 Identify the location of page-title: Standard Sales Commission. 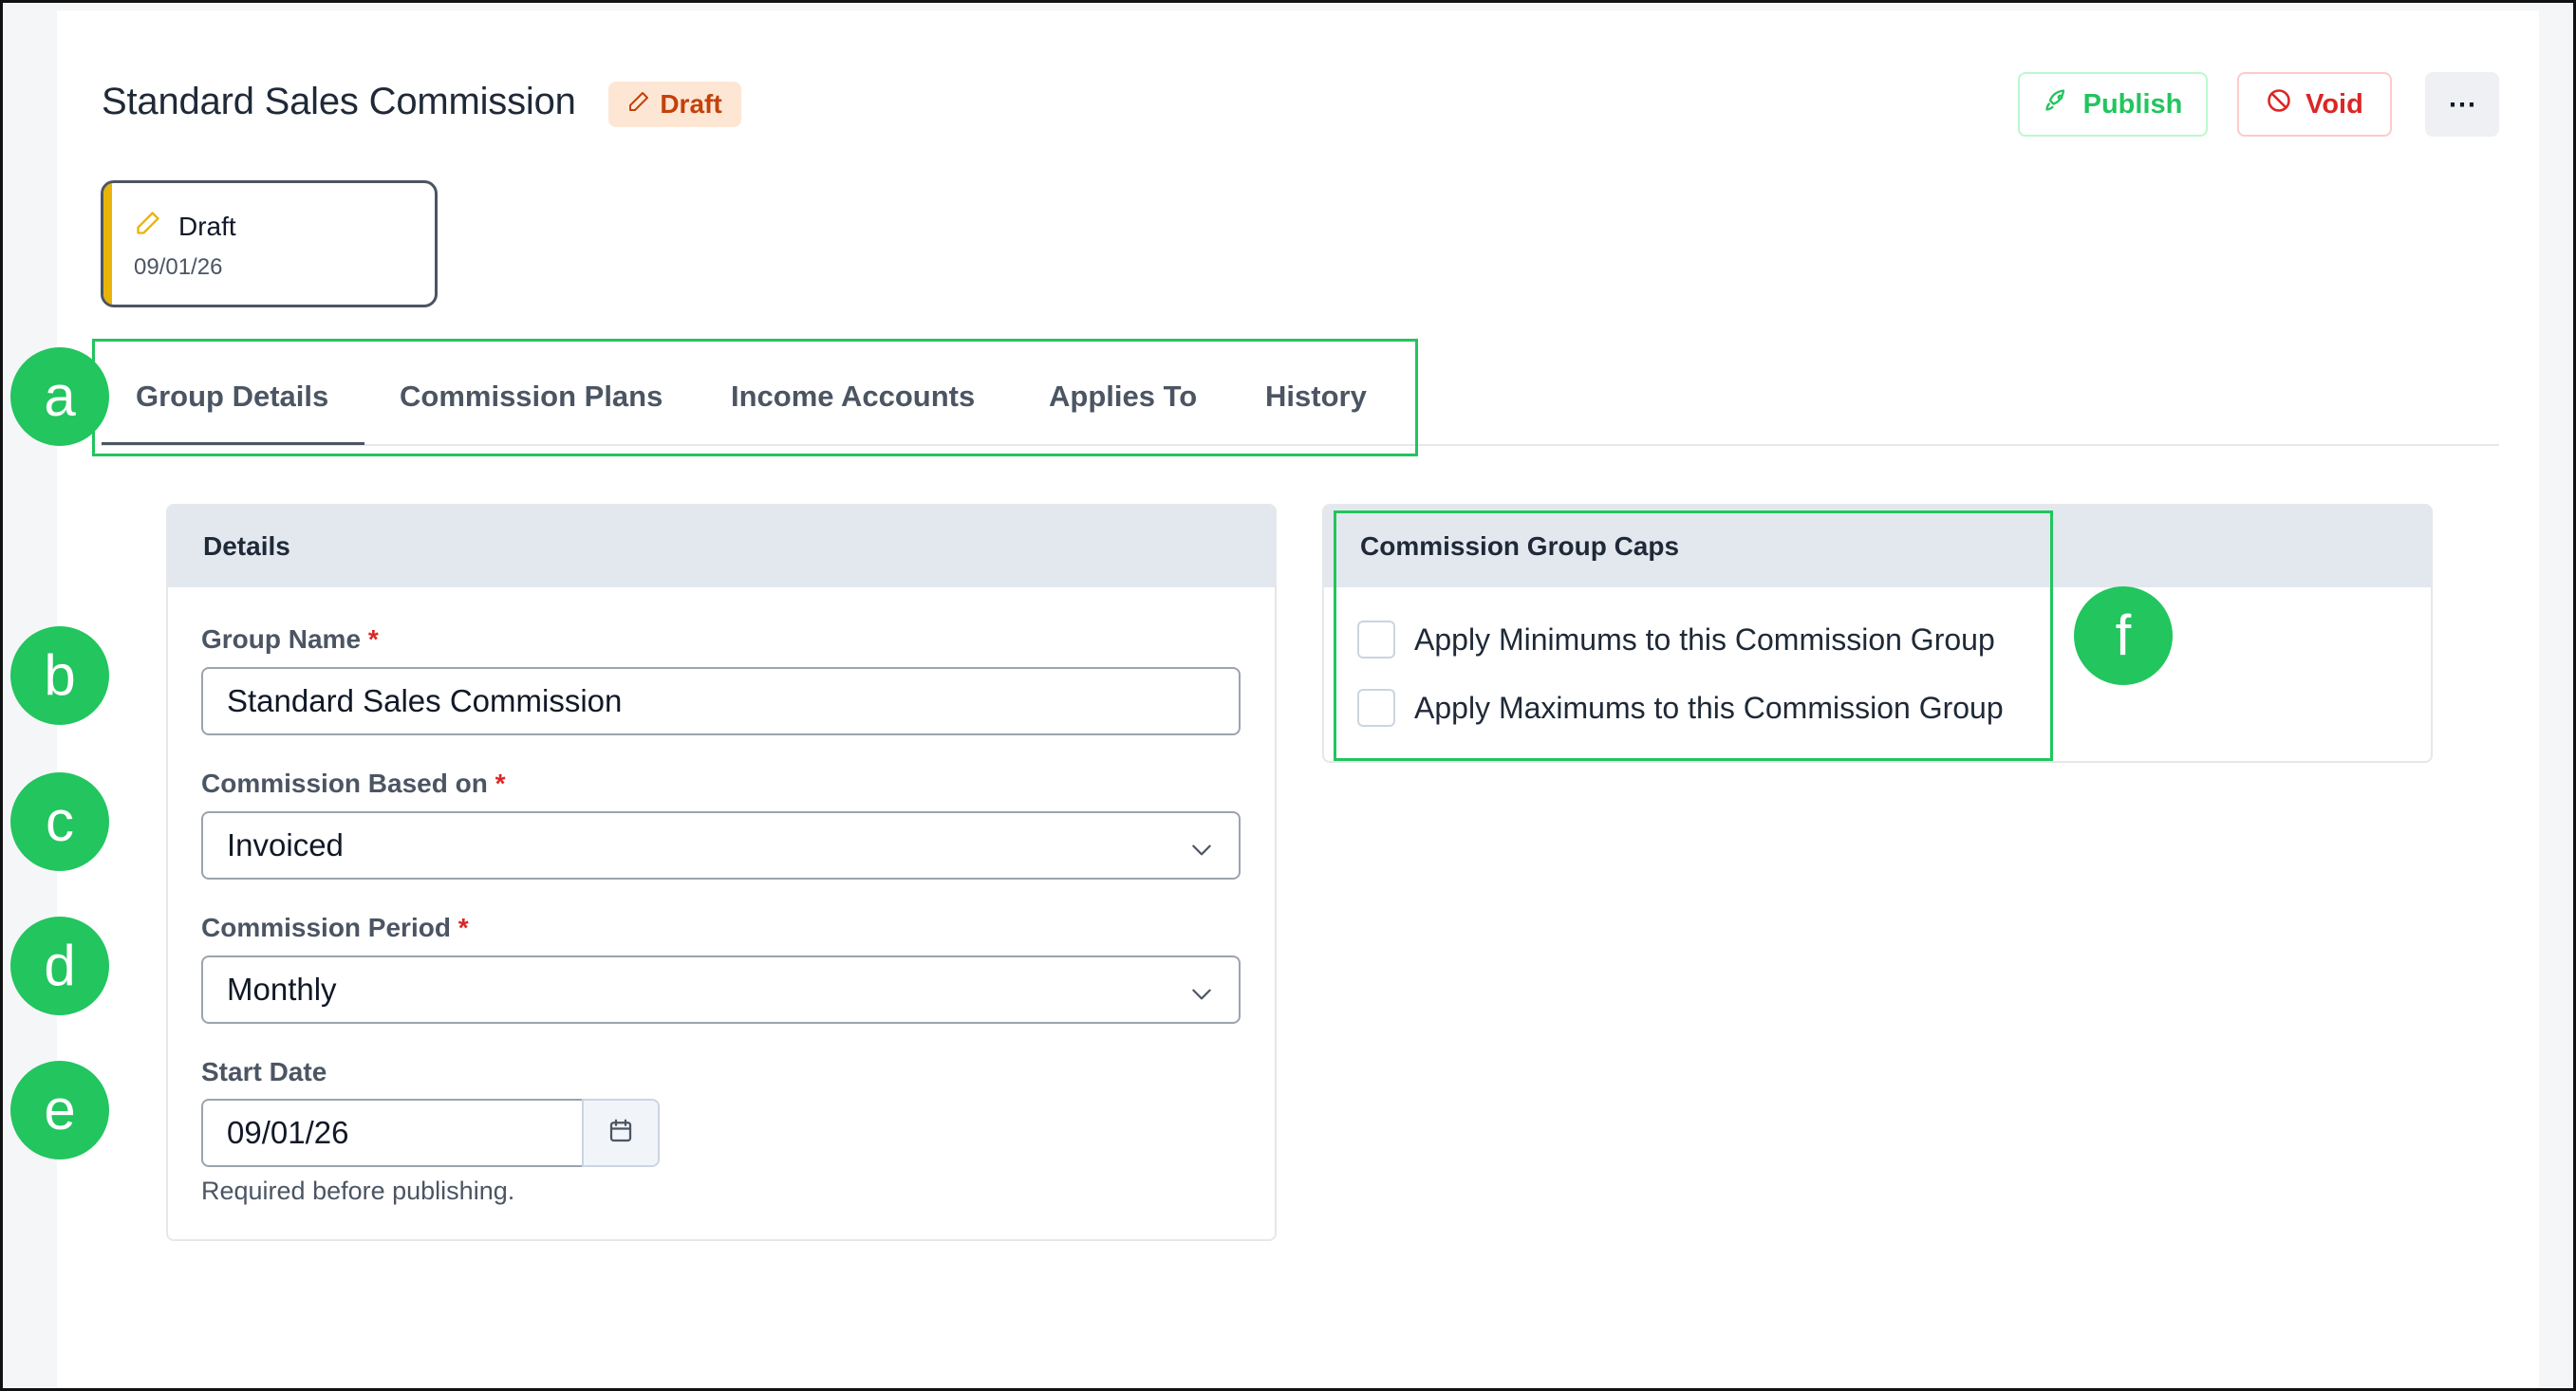
(339, 101).